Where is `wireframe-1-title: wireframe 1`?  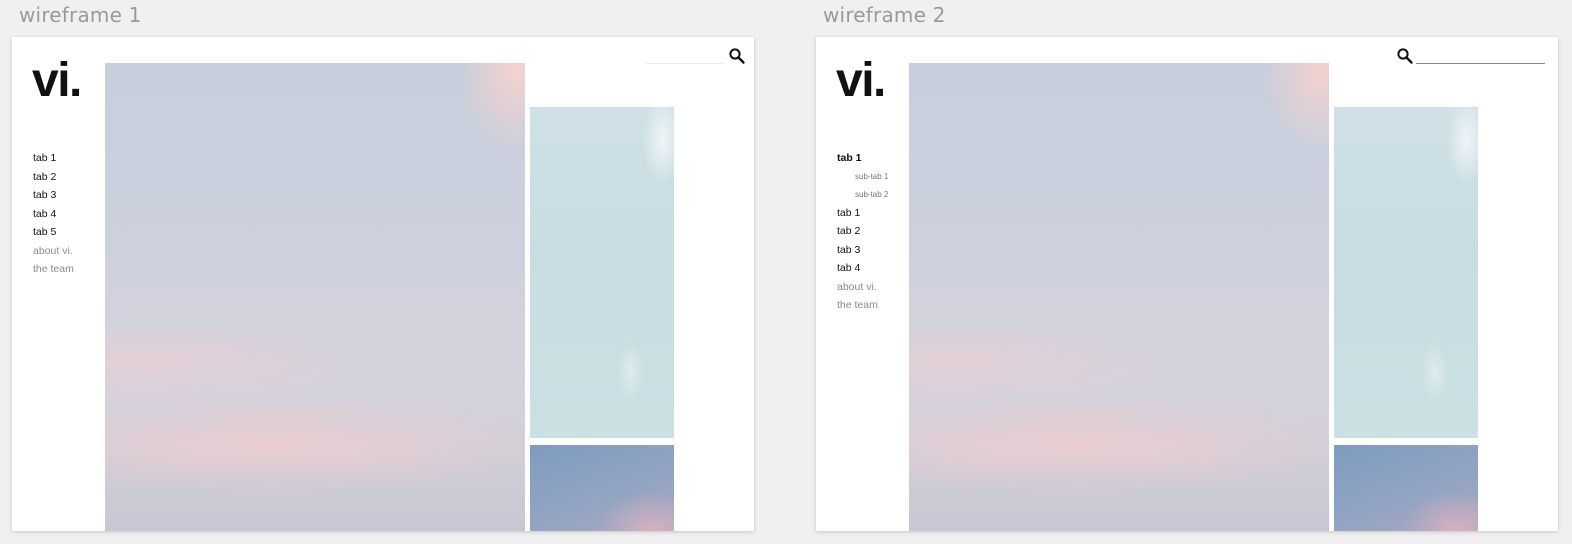 wireframe-1-title: wireframe 1 is located at coordinates (80, 15).